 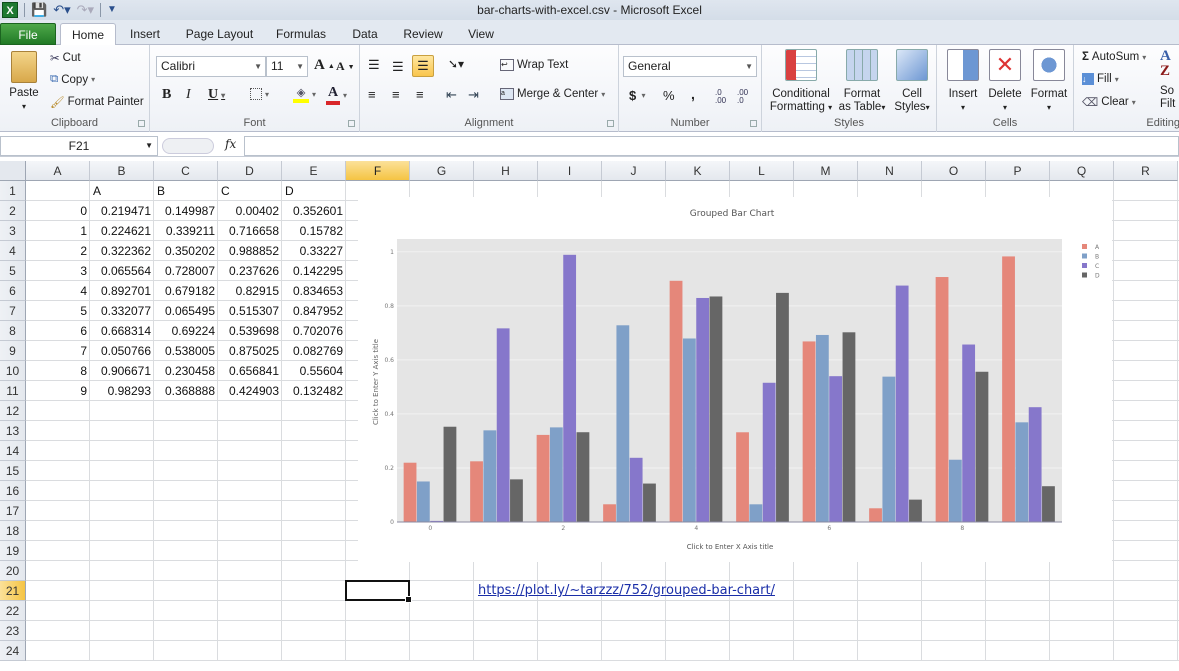 I want to click on column-header-N: N, so click(x=890, y=171).